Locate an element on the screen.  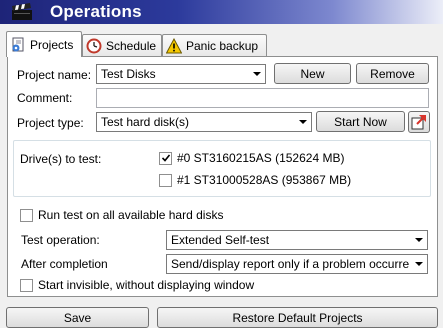
drive-0-label: #0 ST3160215AS (152624 MB) is located at coordinates (261, 158).